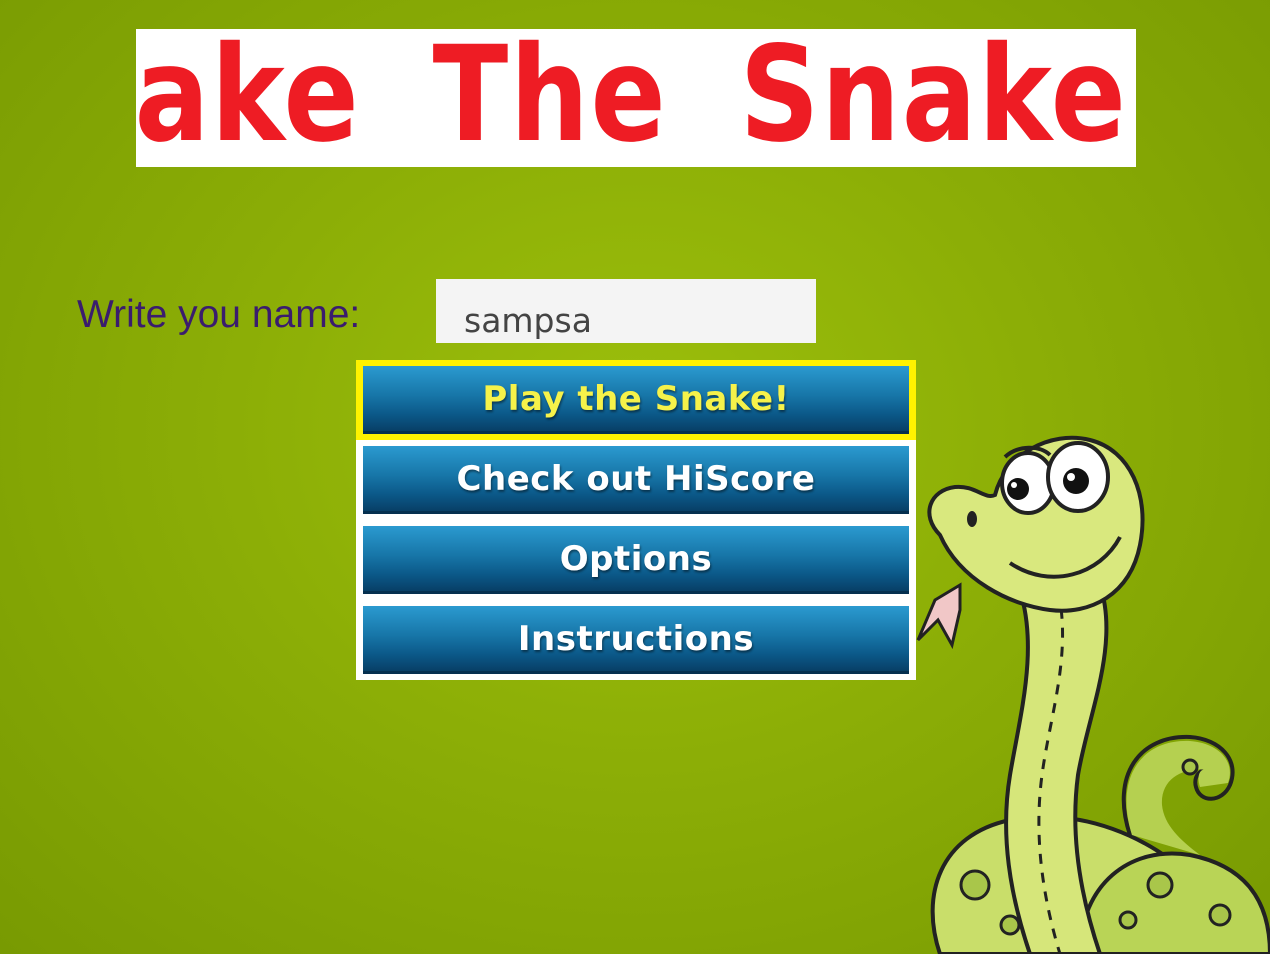  I want to click on hiscore-button: Check out HiScore, so click(636, 480).